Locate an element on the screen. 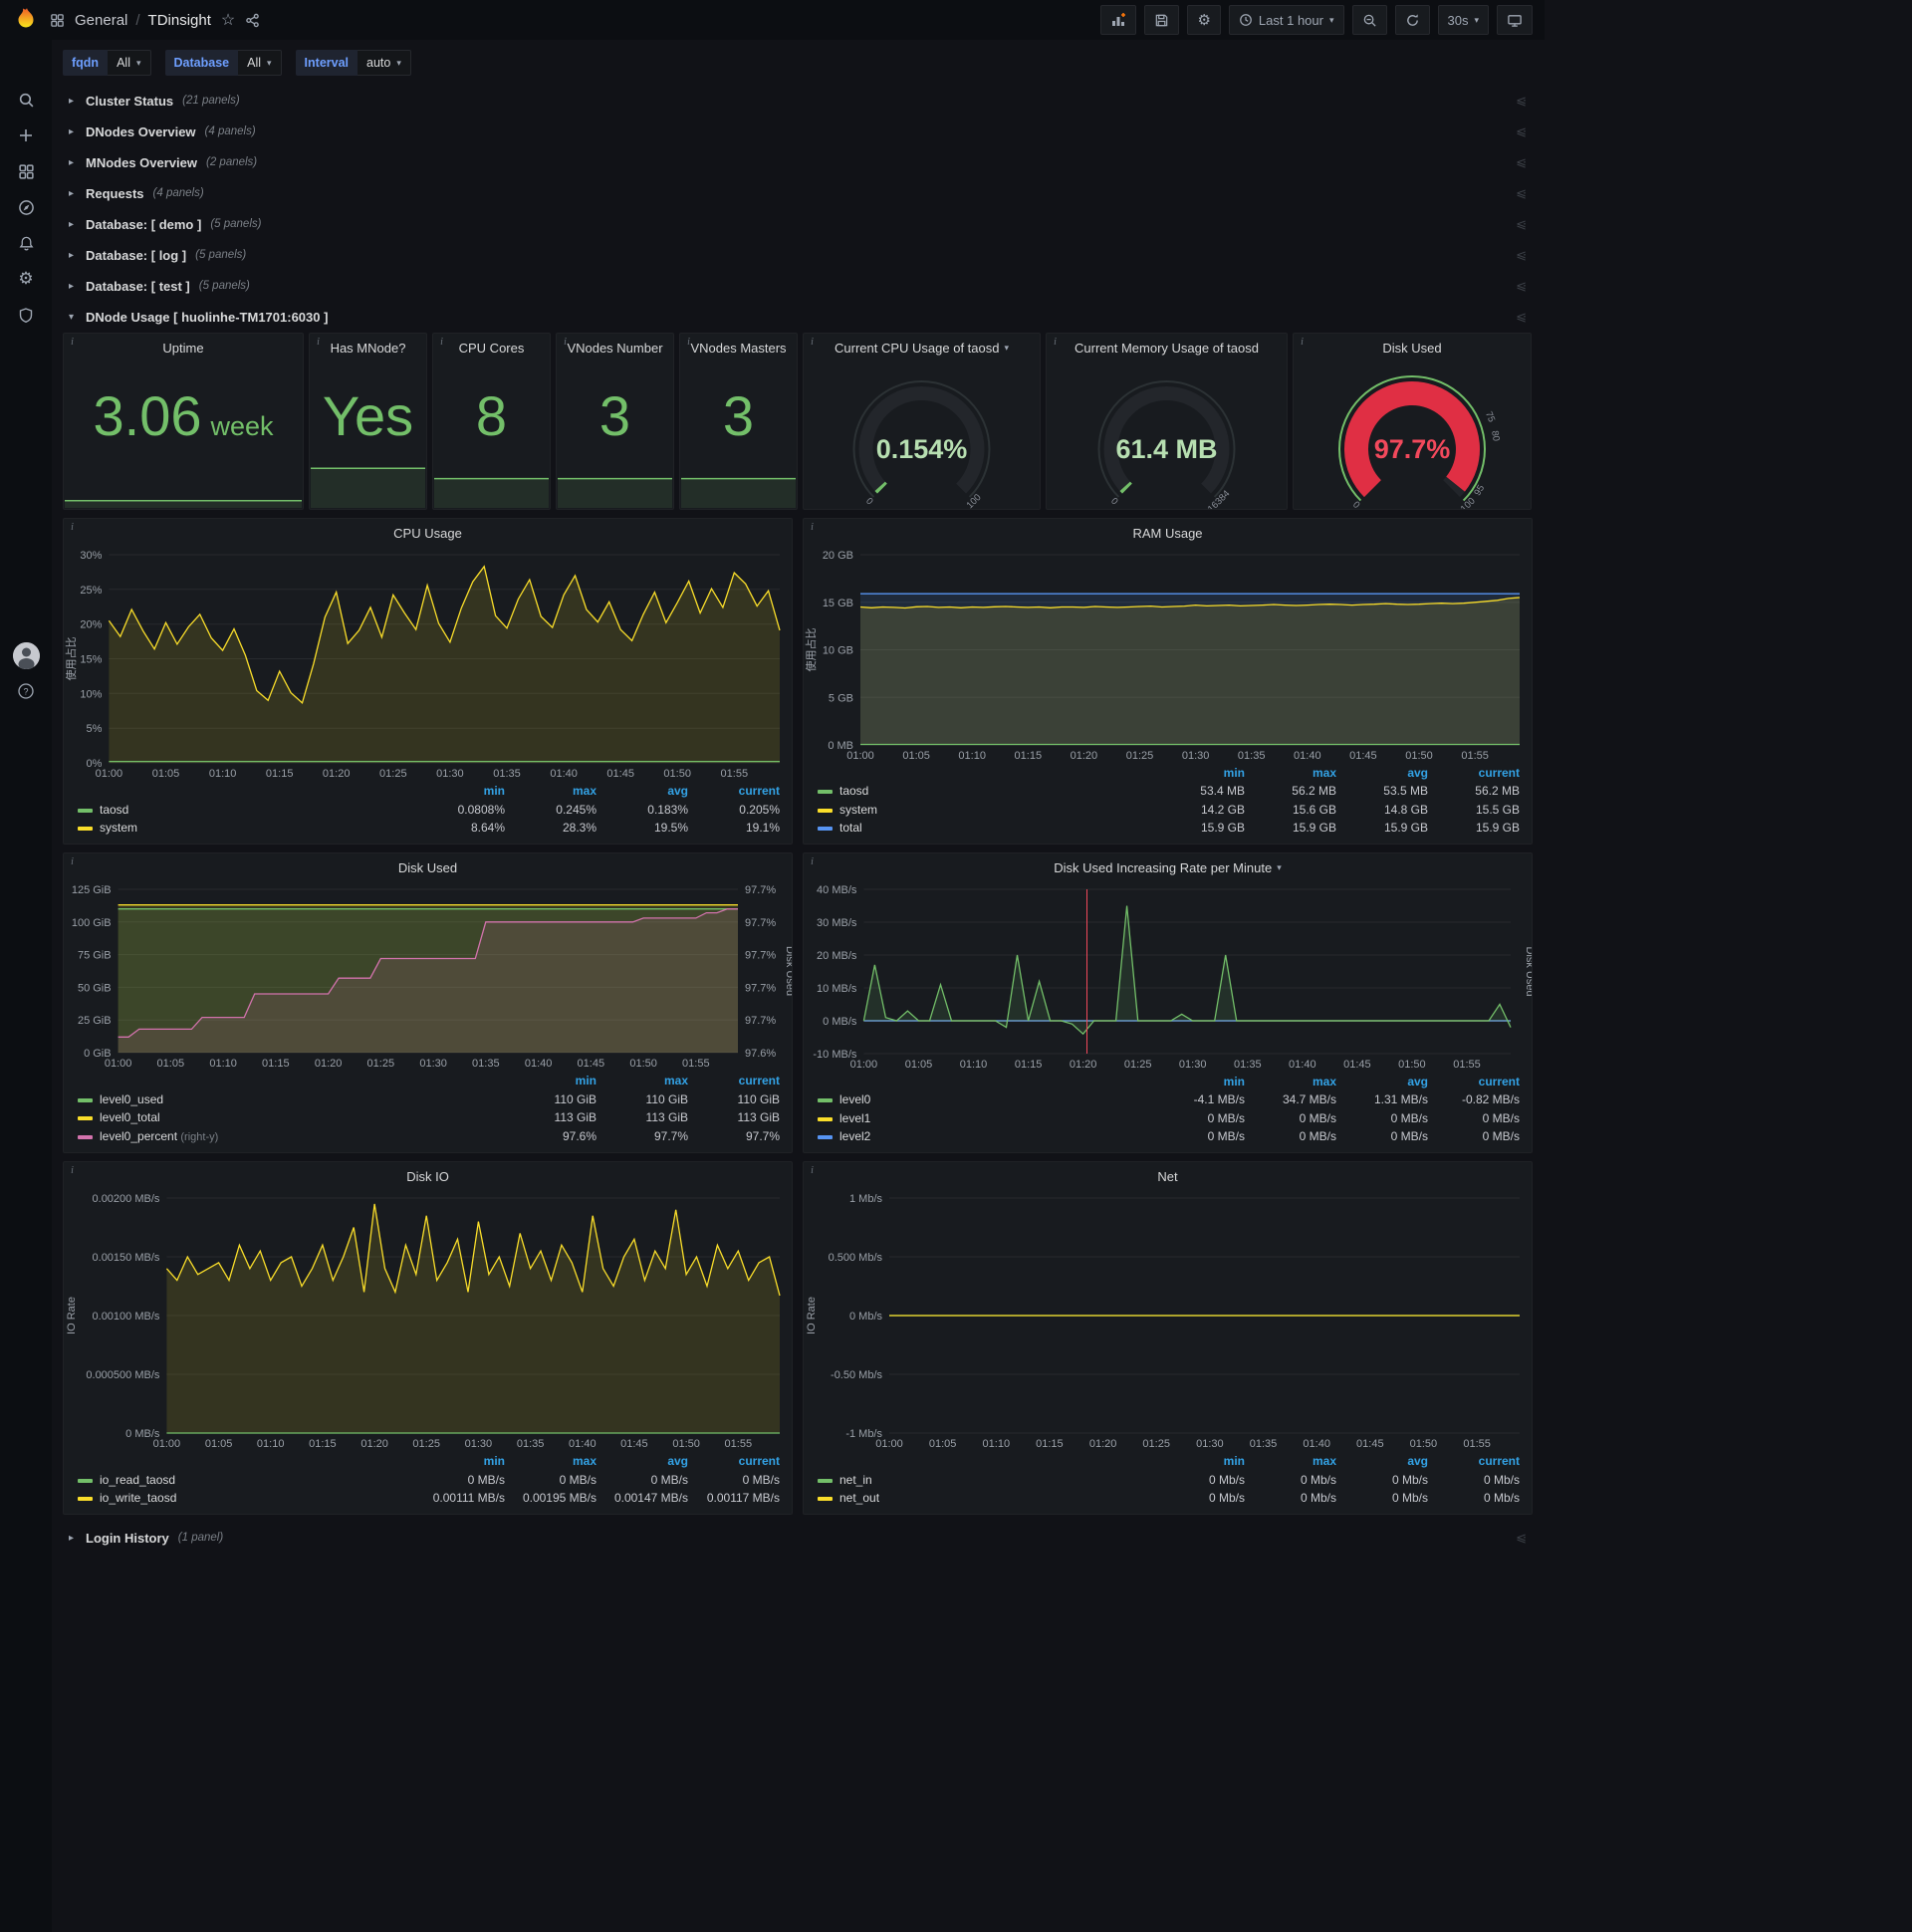  sidebar-alerting is located at coordinates (26, 243).